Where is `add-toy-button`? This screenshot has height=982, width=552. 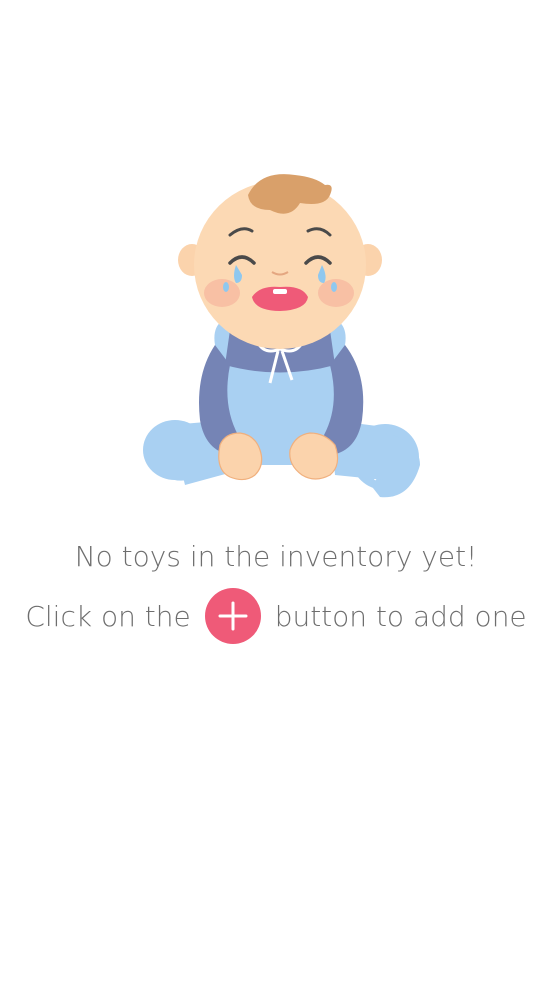 add-toy-button is located at coordinates (232, 616).